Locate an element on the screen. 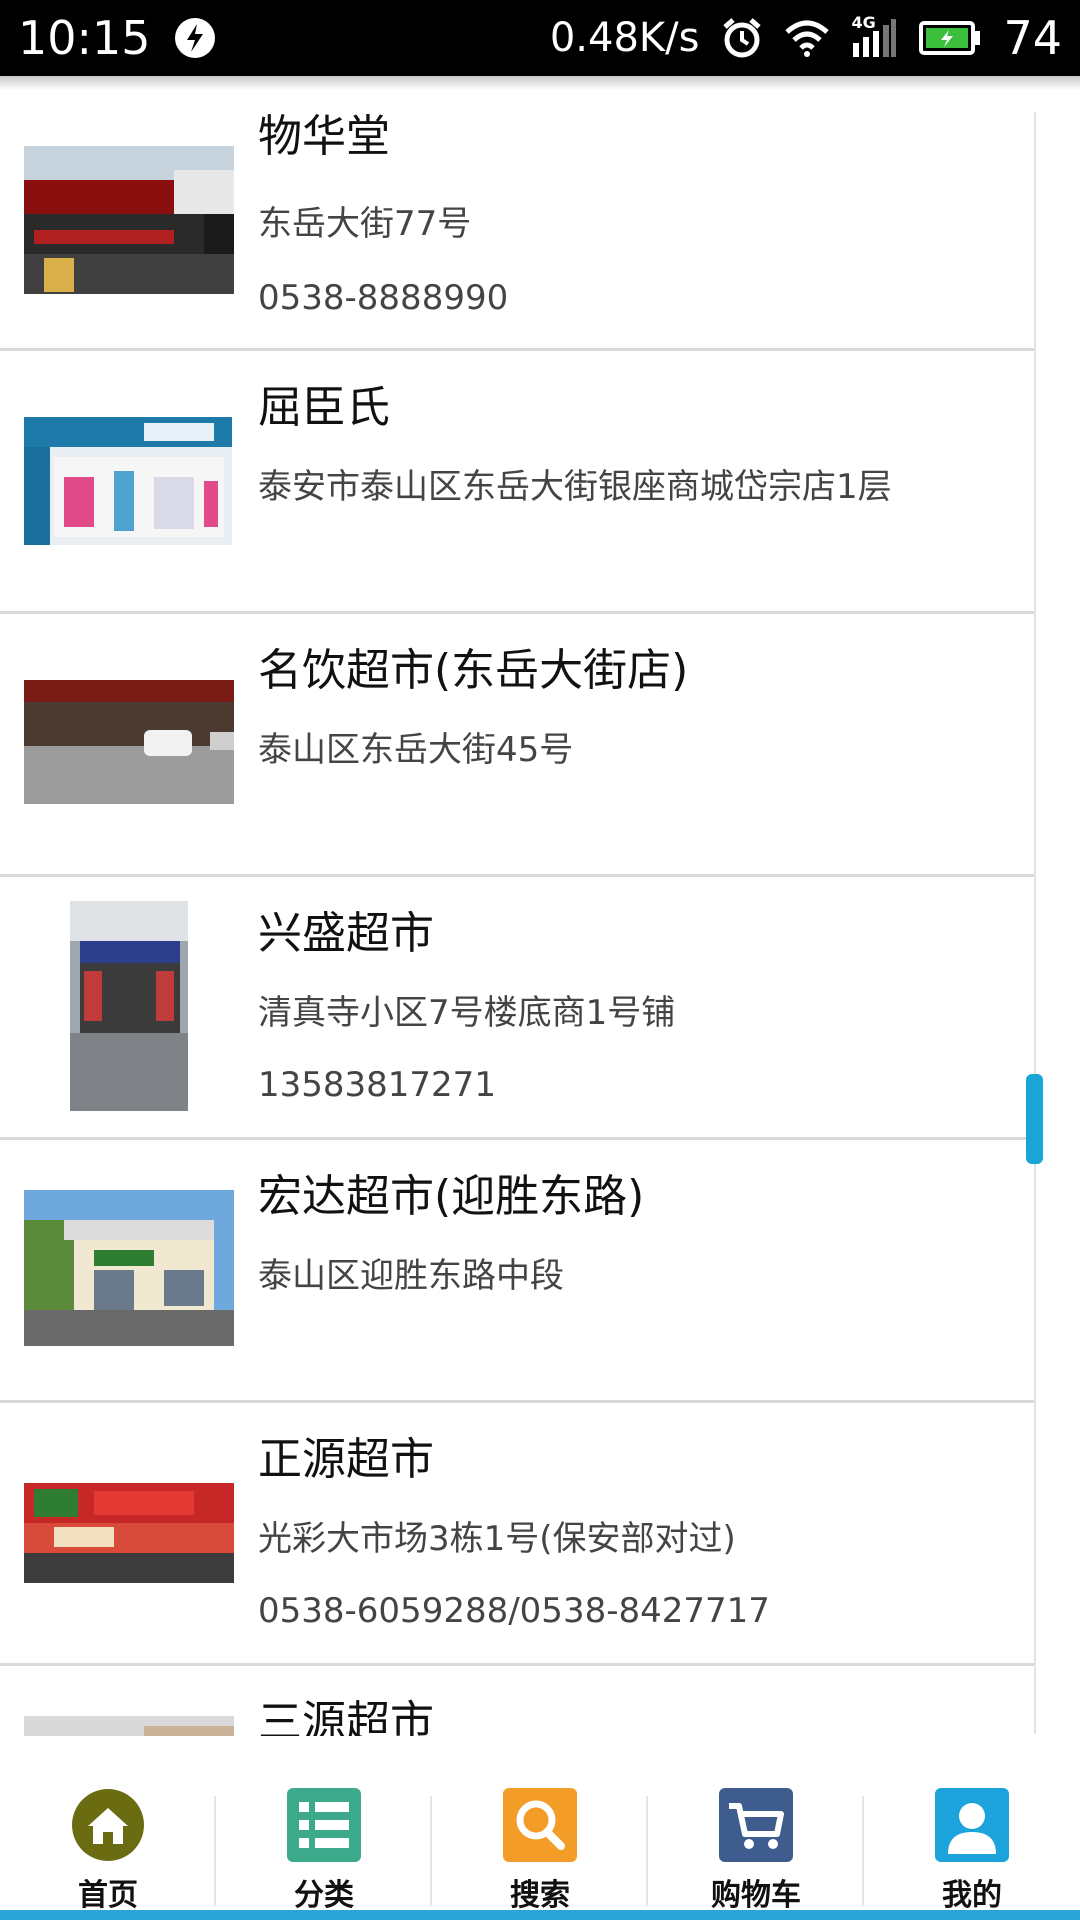  nav-search: 搜索 is located at coordinates (540, 1828).